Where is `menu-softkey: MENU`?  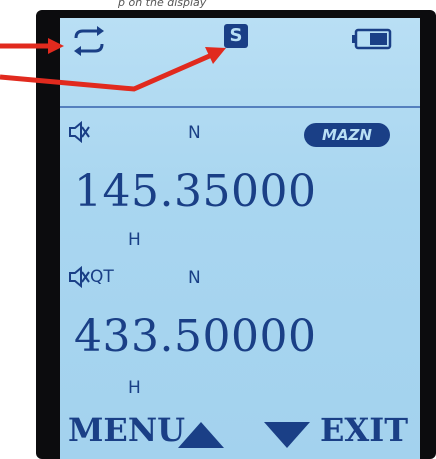 menu-softkey: MENU is located at coordinates (126, 430).